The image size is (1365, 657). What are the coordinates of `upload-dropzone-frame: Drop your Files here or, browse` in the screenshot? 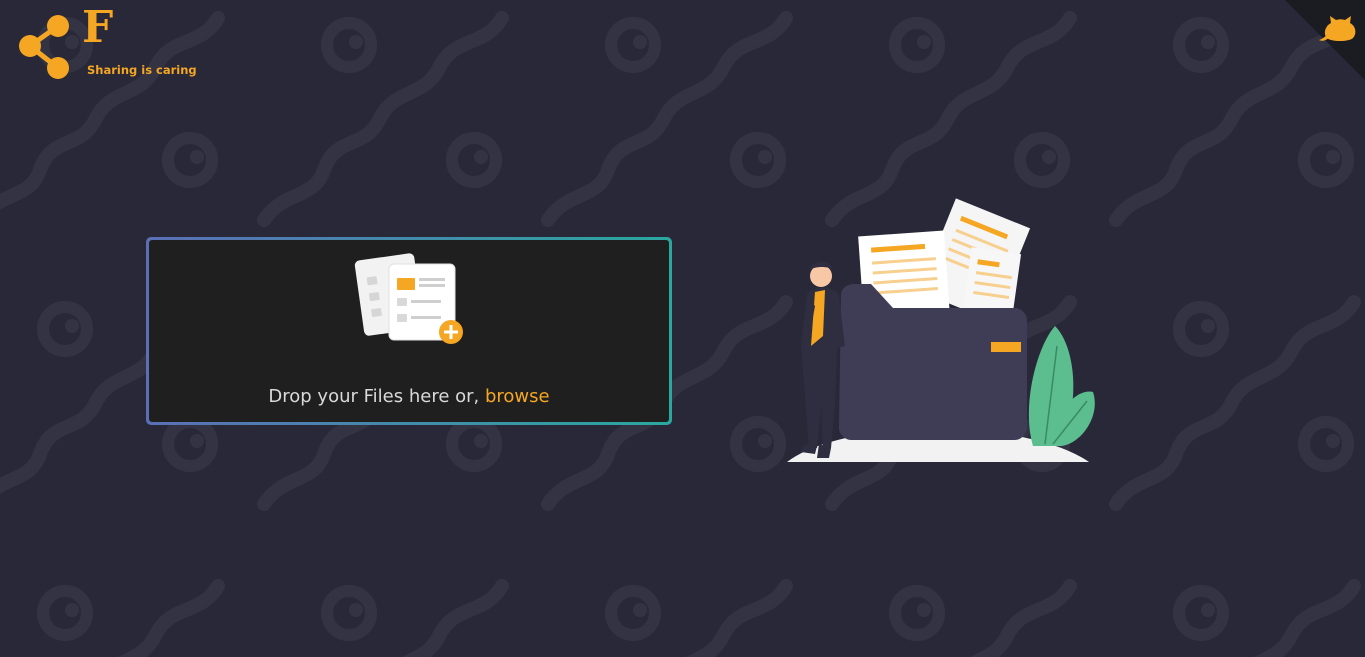 It's located at (409, 331).